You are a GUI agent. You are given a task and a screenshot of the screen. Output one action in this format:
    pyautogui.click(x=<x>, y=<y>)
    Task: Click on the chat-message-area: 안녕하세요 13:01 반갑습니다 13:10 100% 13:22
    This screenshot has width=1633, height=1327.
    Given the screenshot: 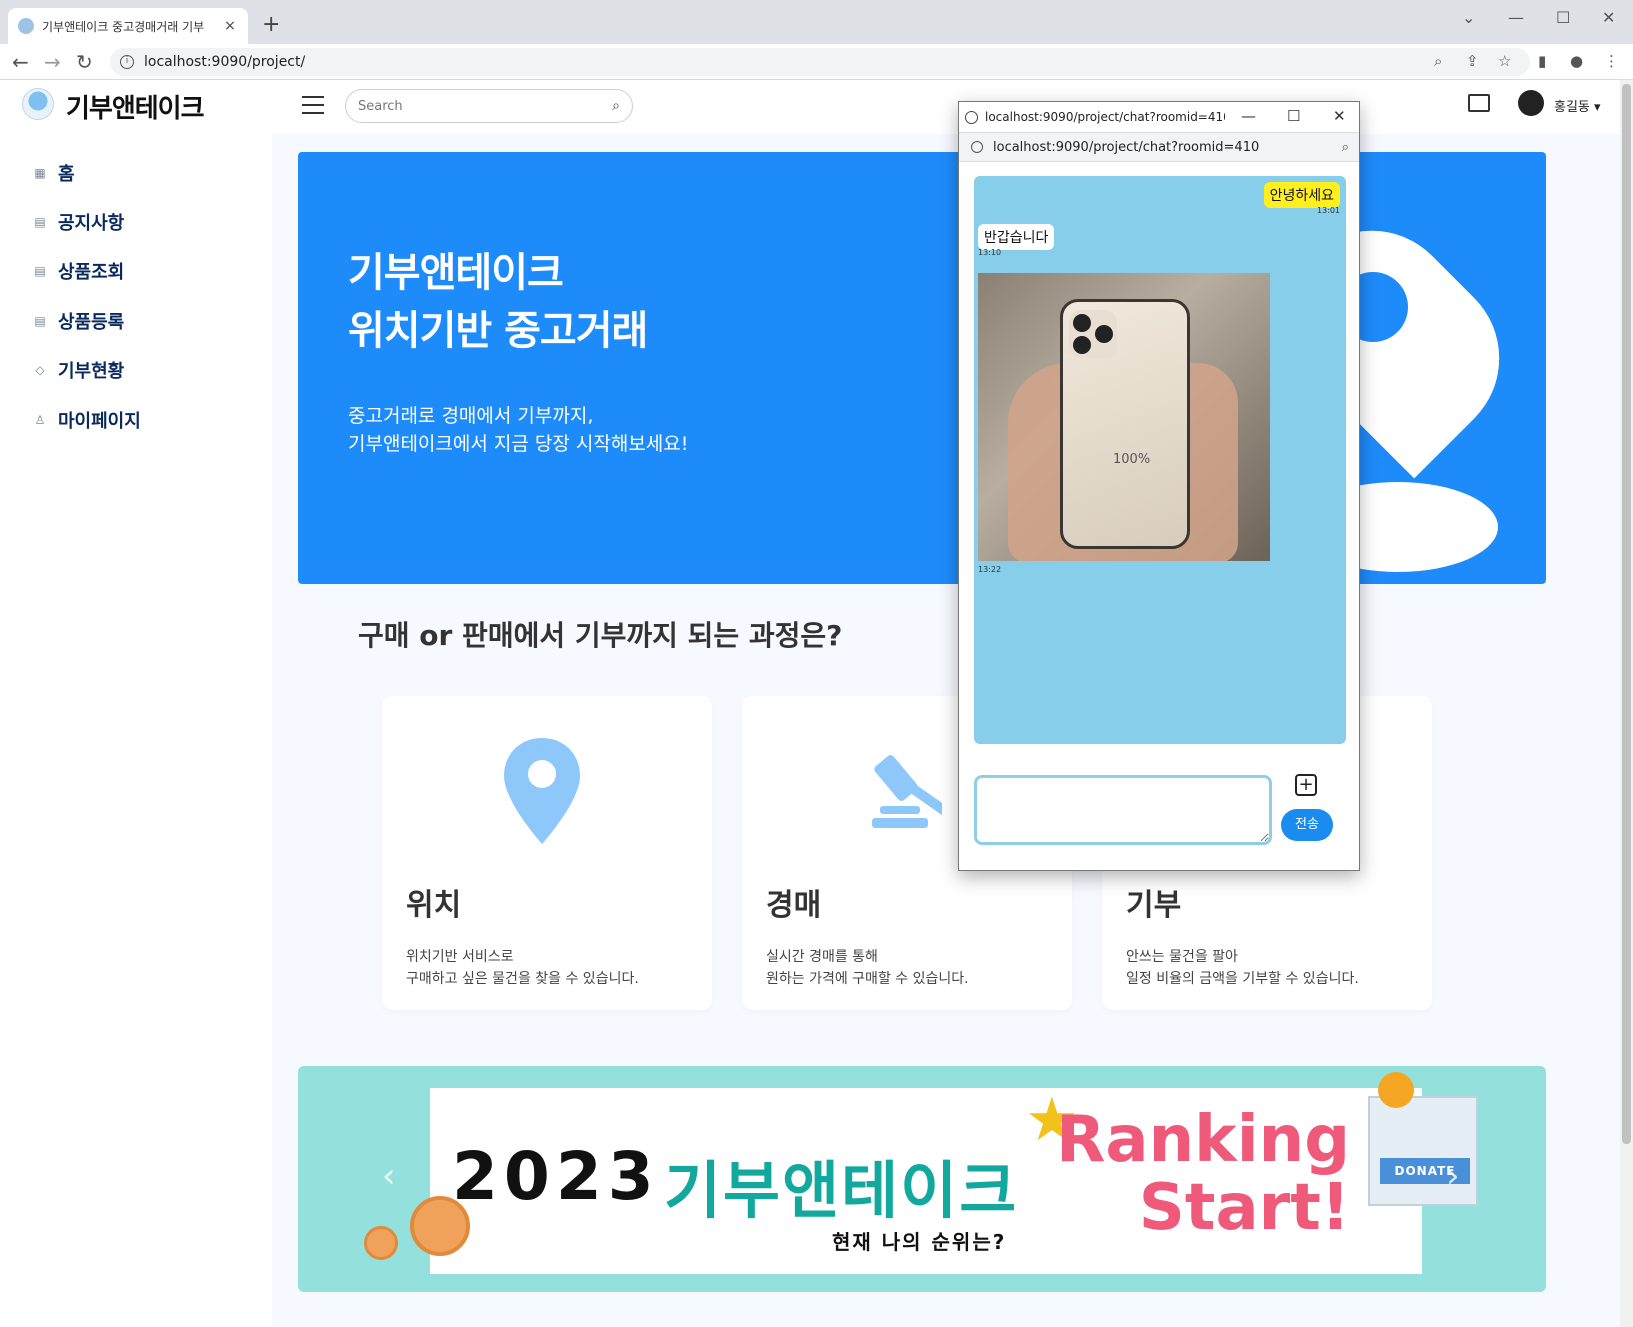 What is the action you would take?
    pyautogui.click(x=1160, y=460)
    